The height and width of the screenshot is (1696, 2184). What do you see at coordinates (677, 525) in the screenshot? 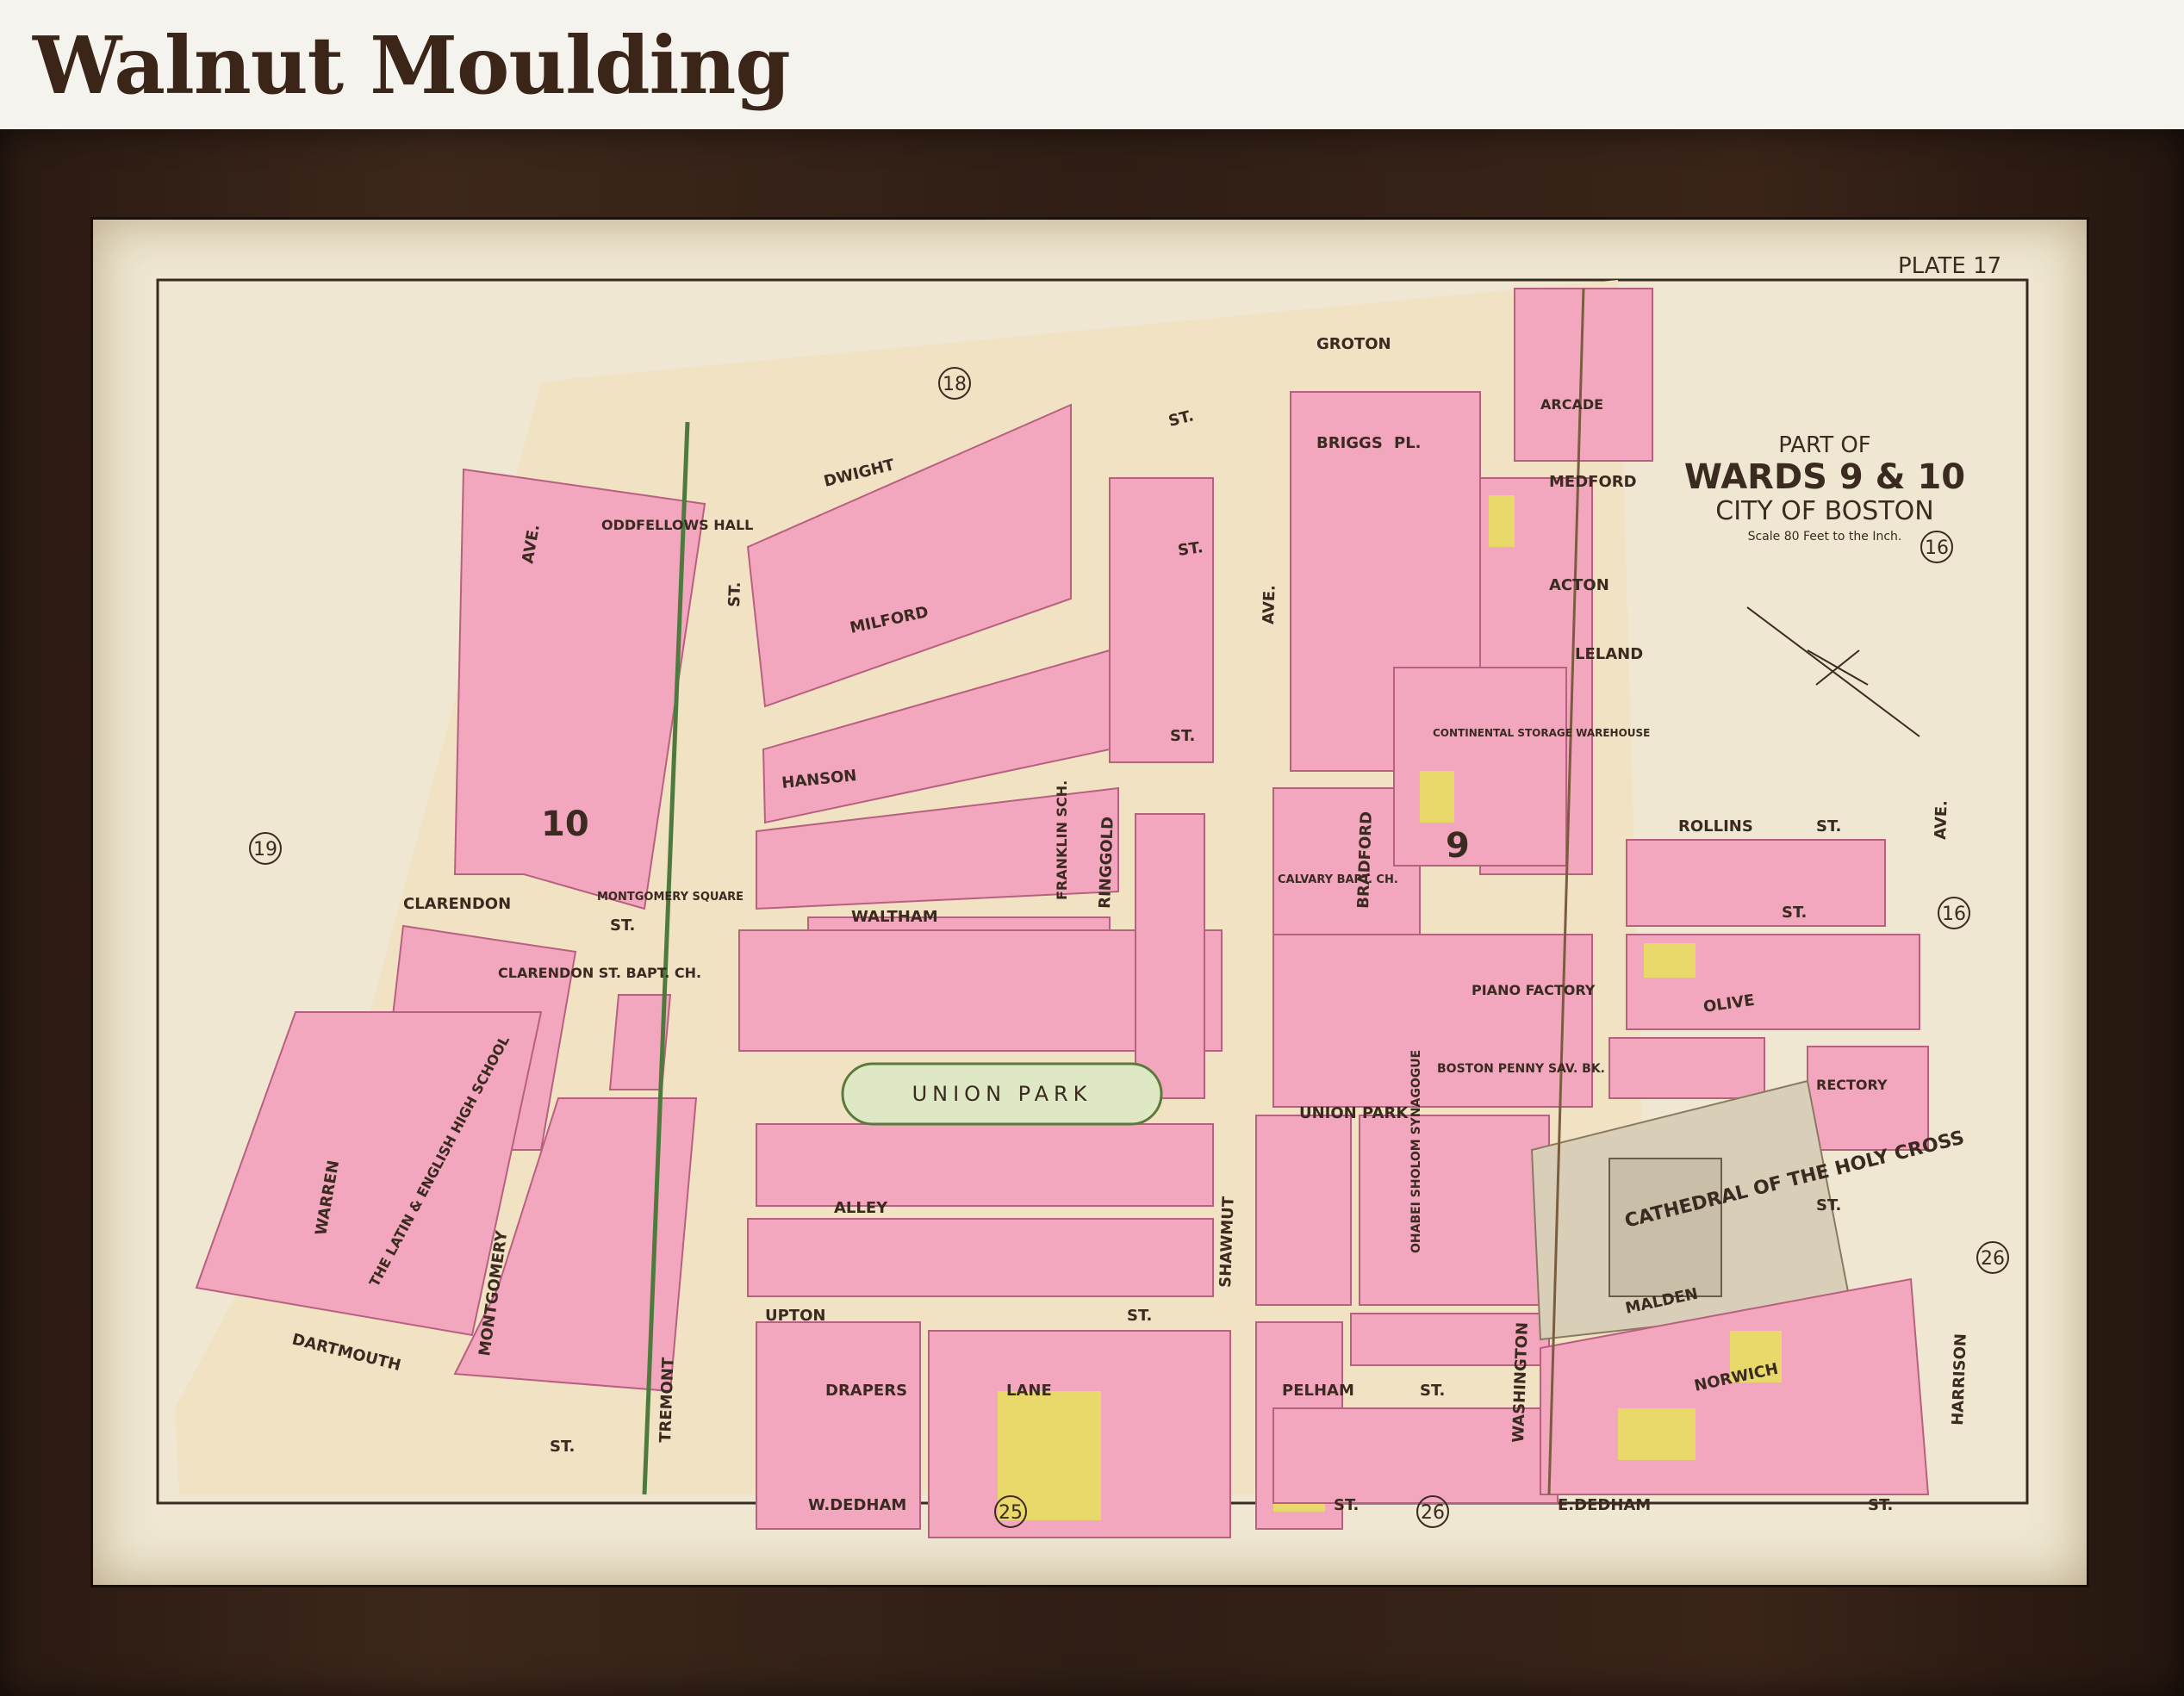
I see `landmark-label: ODDFELLOWS HALL` at bounding box center [677, 525].